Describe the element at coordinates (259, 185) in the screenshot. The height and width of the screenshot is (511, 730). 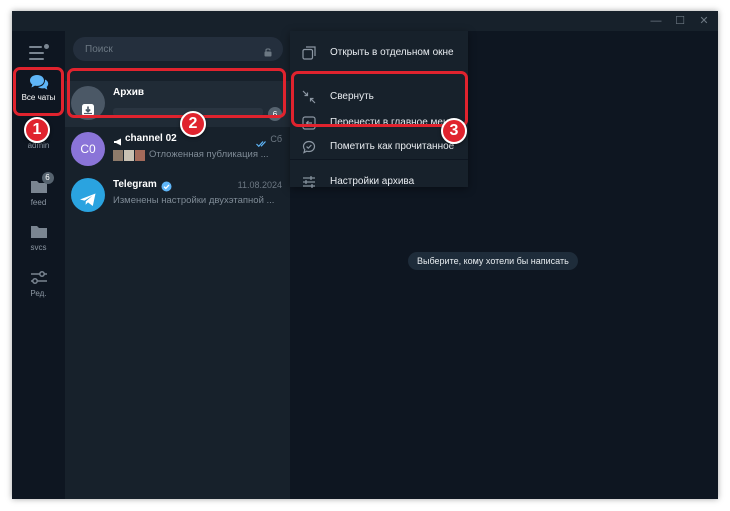
I see `chat-time: 11.08.2024` at that location.